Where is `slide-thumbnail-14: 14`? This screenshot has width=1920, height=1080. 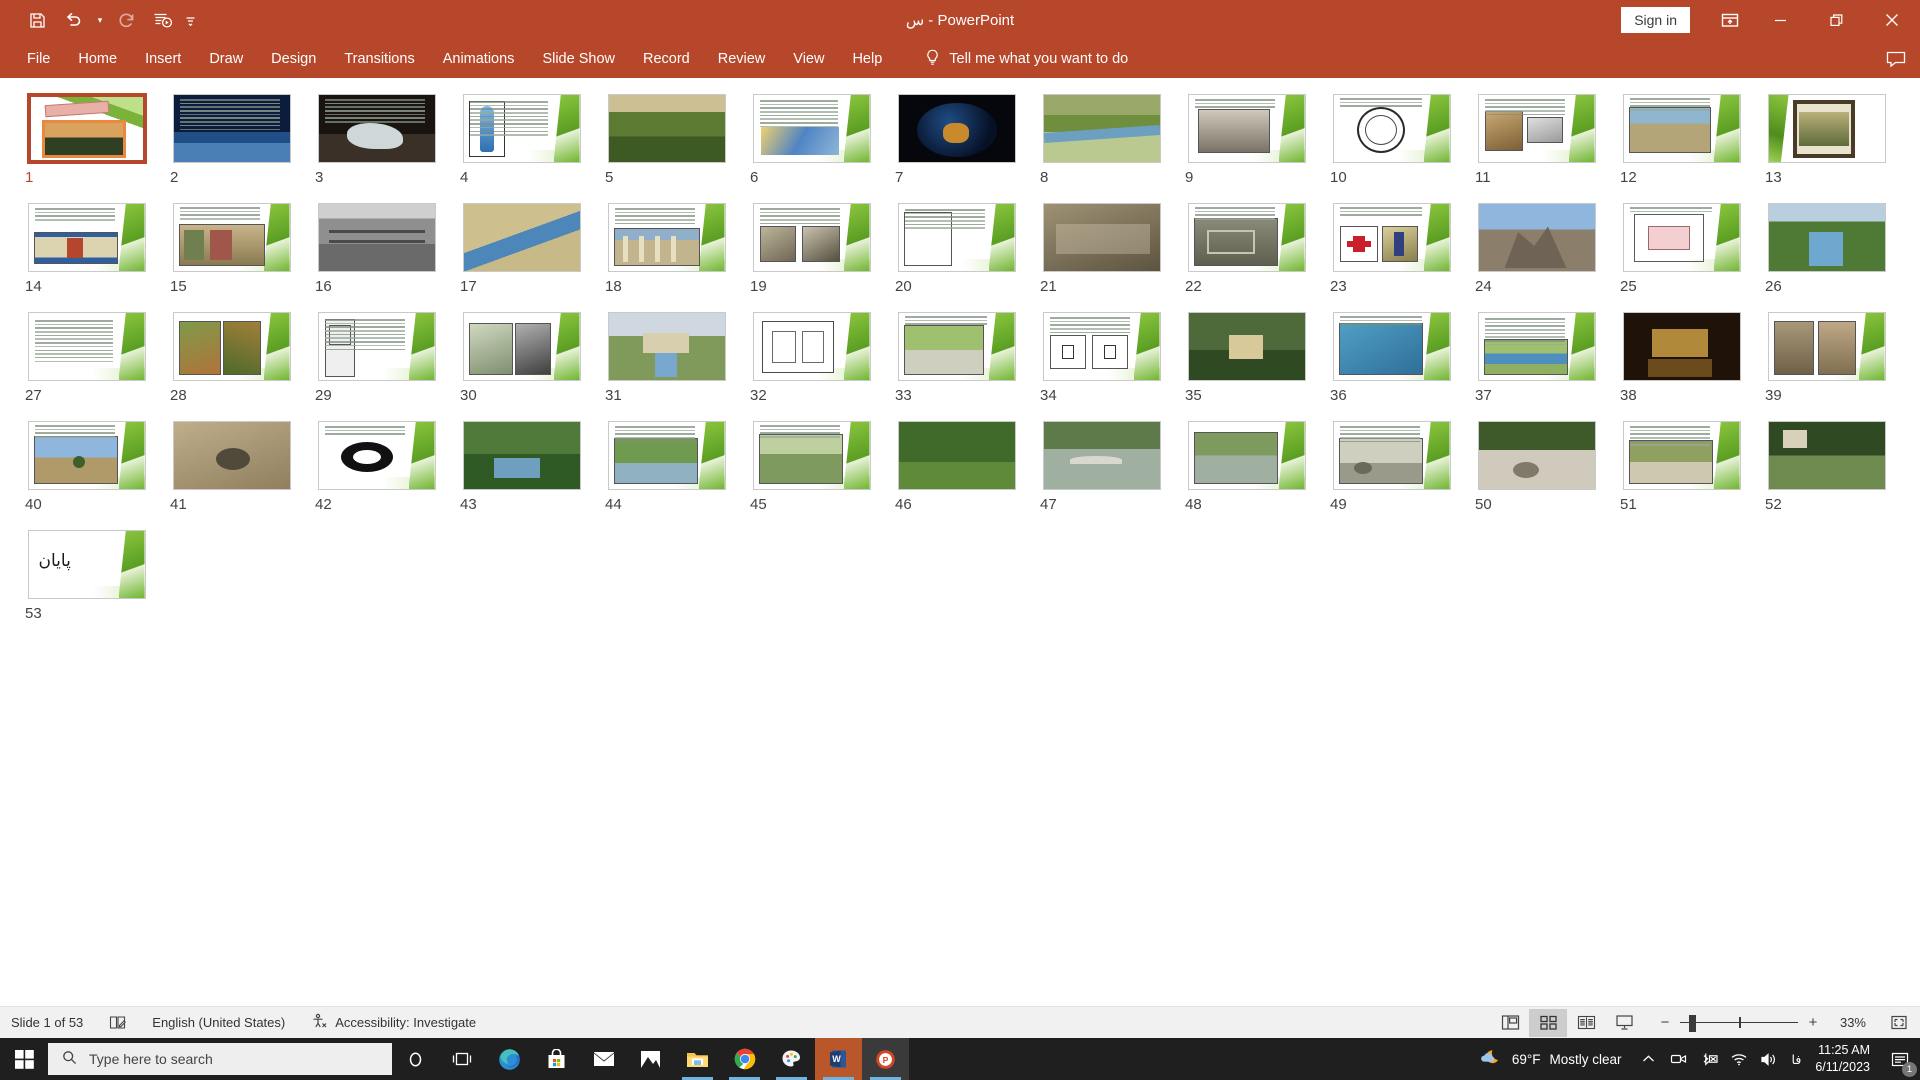
slide-thumbnail-14: 14 is located at coordinates (86, 249).